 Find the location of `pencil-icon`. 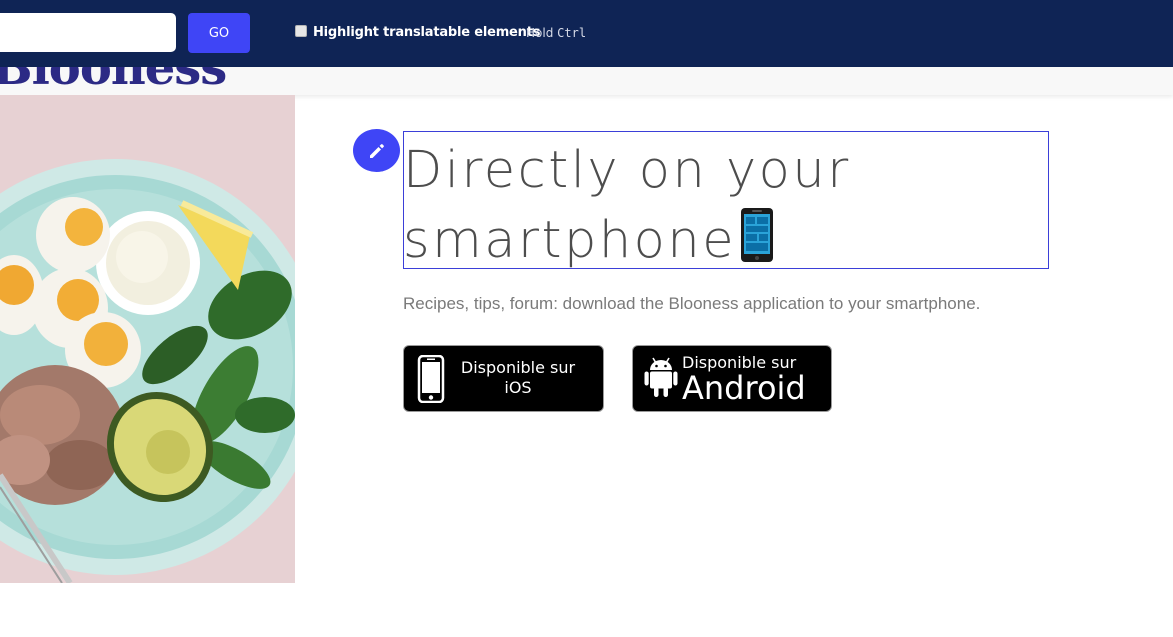

pencil-icon is located at coordinates (376, 150).